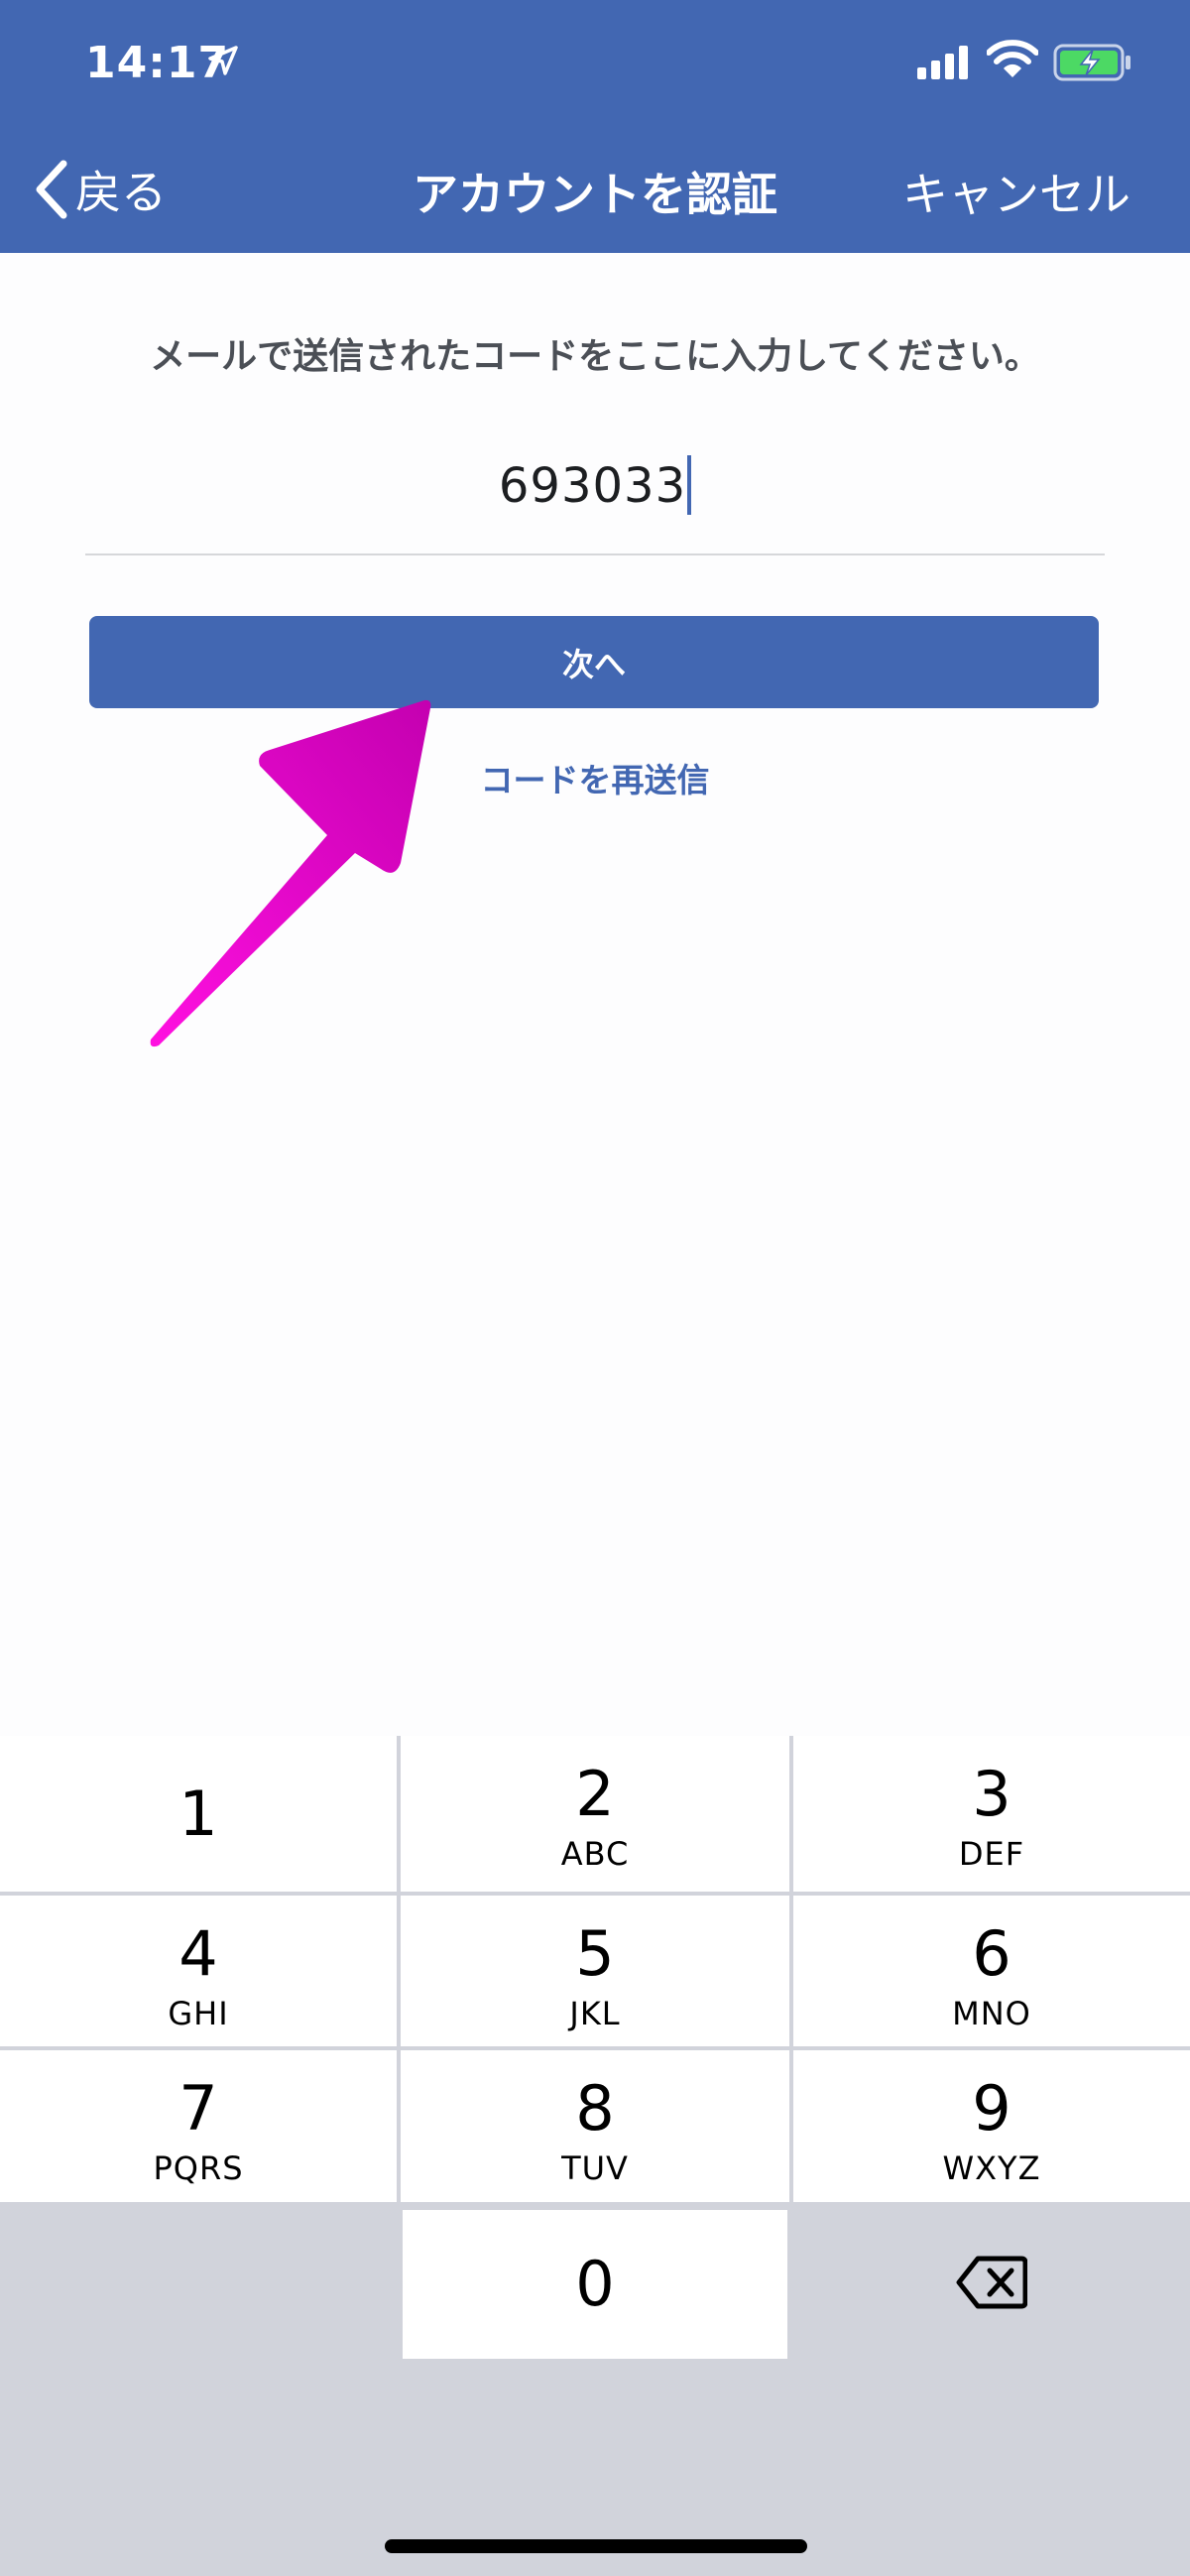 The width and height of the screenshot is (1190, 2576). What do you see at coordinates (991, 1854) in the screenshot?
I see `key-letters: DEF` at bounding box center [991, 1854].